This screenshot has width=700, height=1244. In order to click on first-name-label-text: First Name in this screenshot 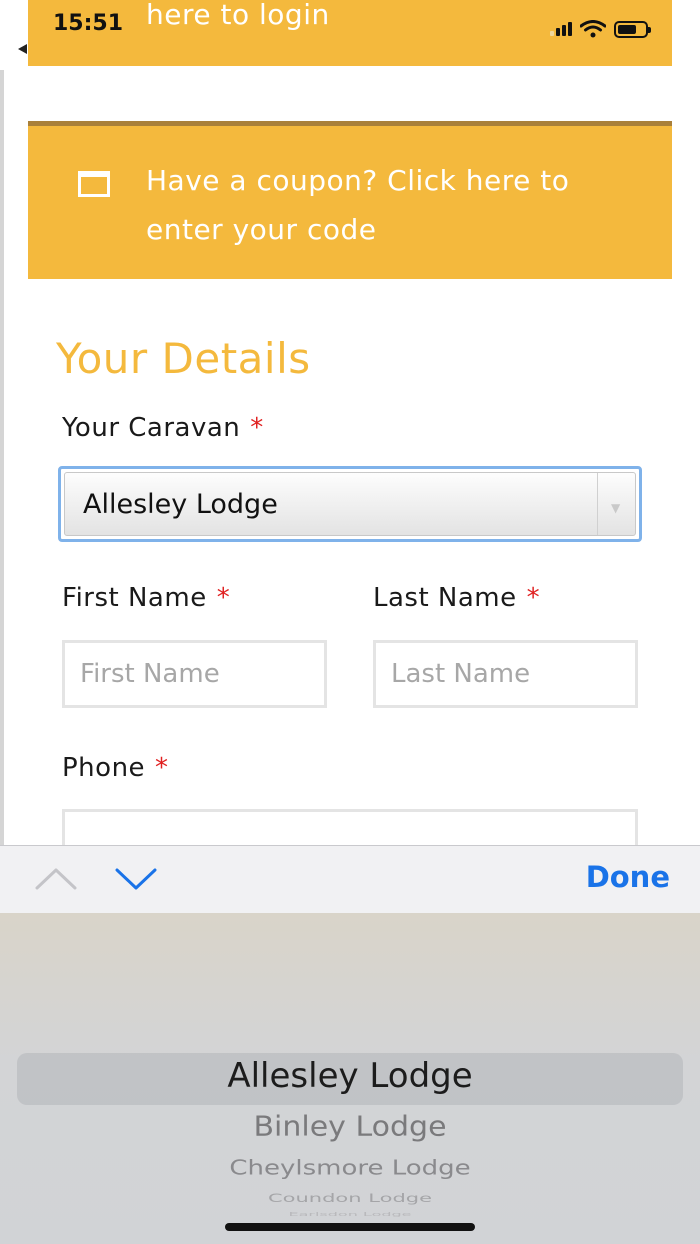, I will do `click(134, 598)`.